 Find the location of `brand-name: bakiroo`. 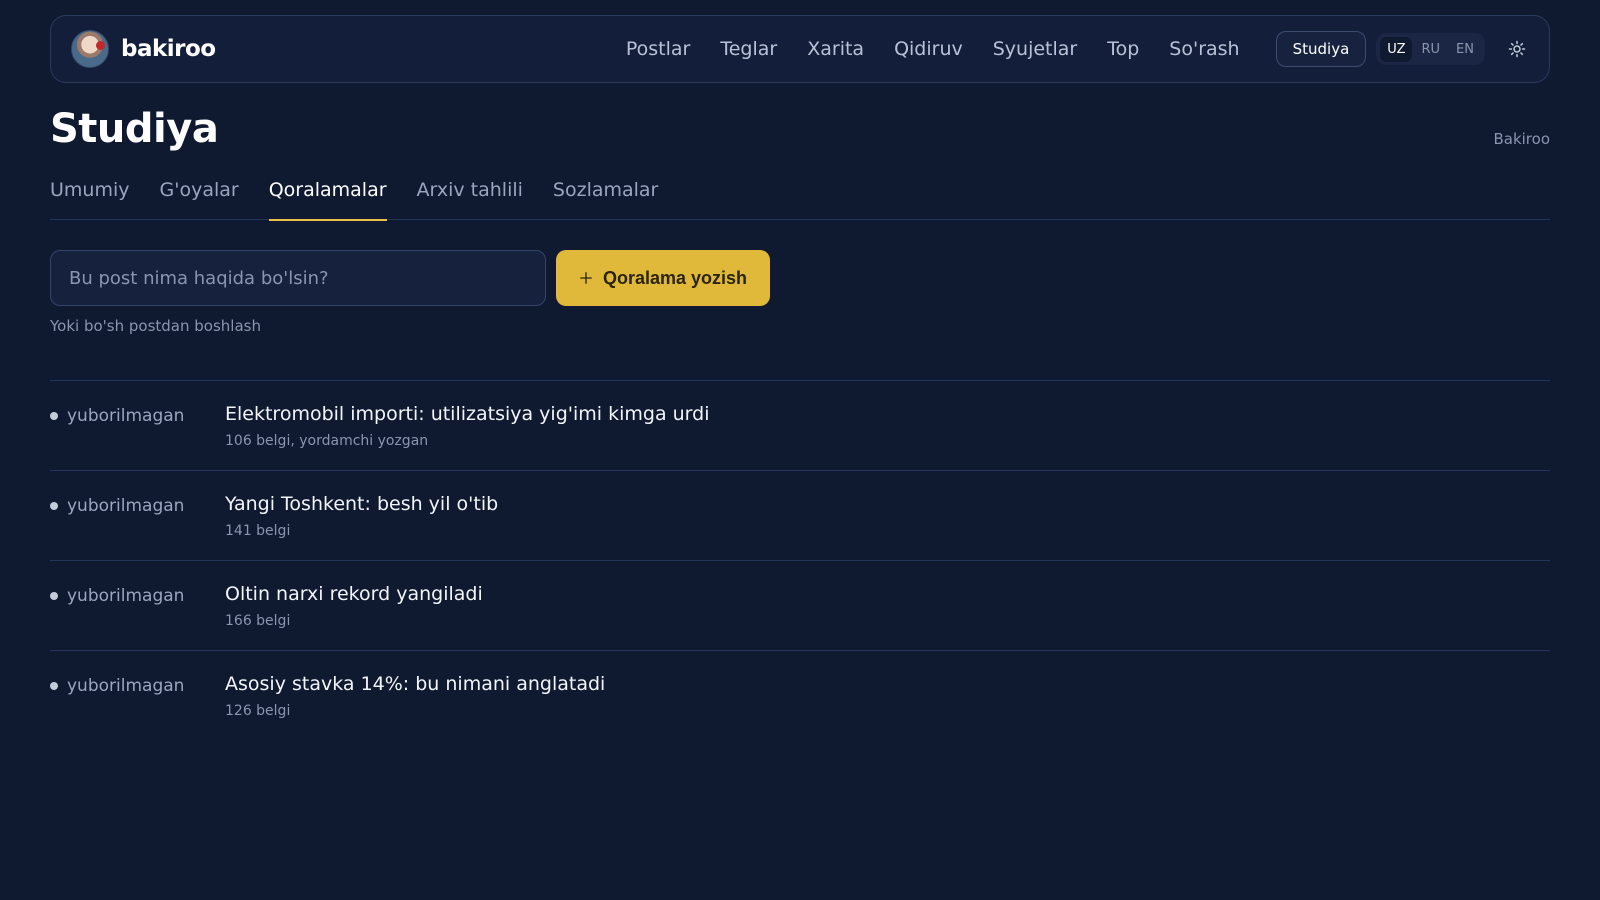

brand-name: bakiroo is located at coordinates (168, 49).